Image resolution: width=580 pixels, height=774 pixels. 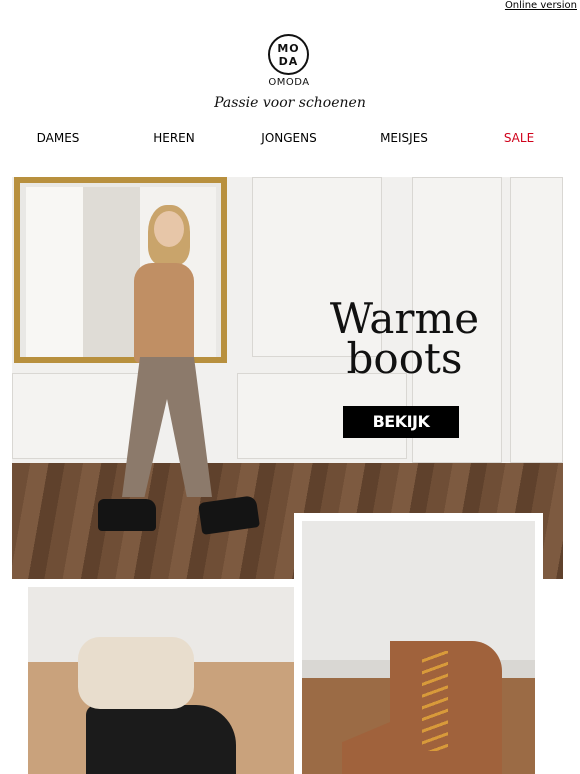 I want to click on boot-laces, so click(x=435, y=701).